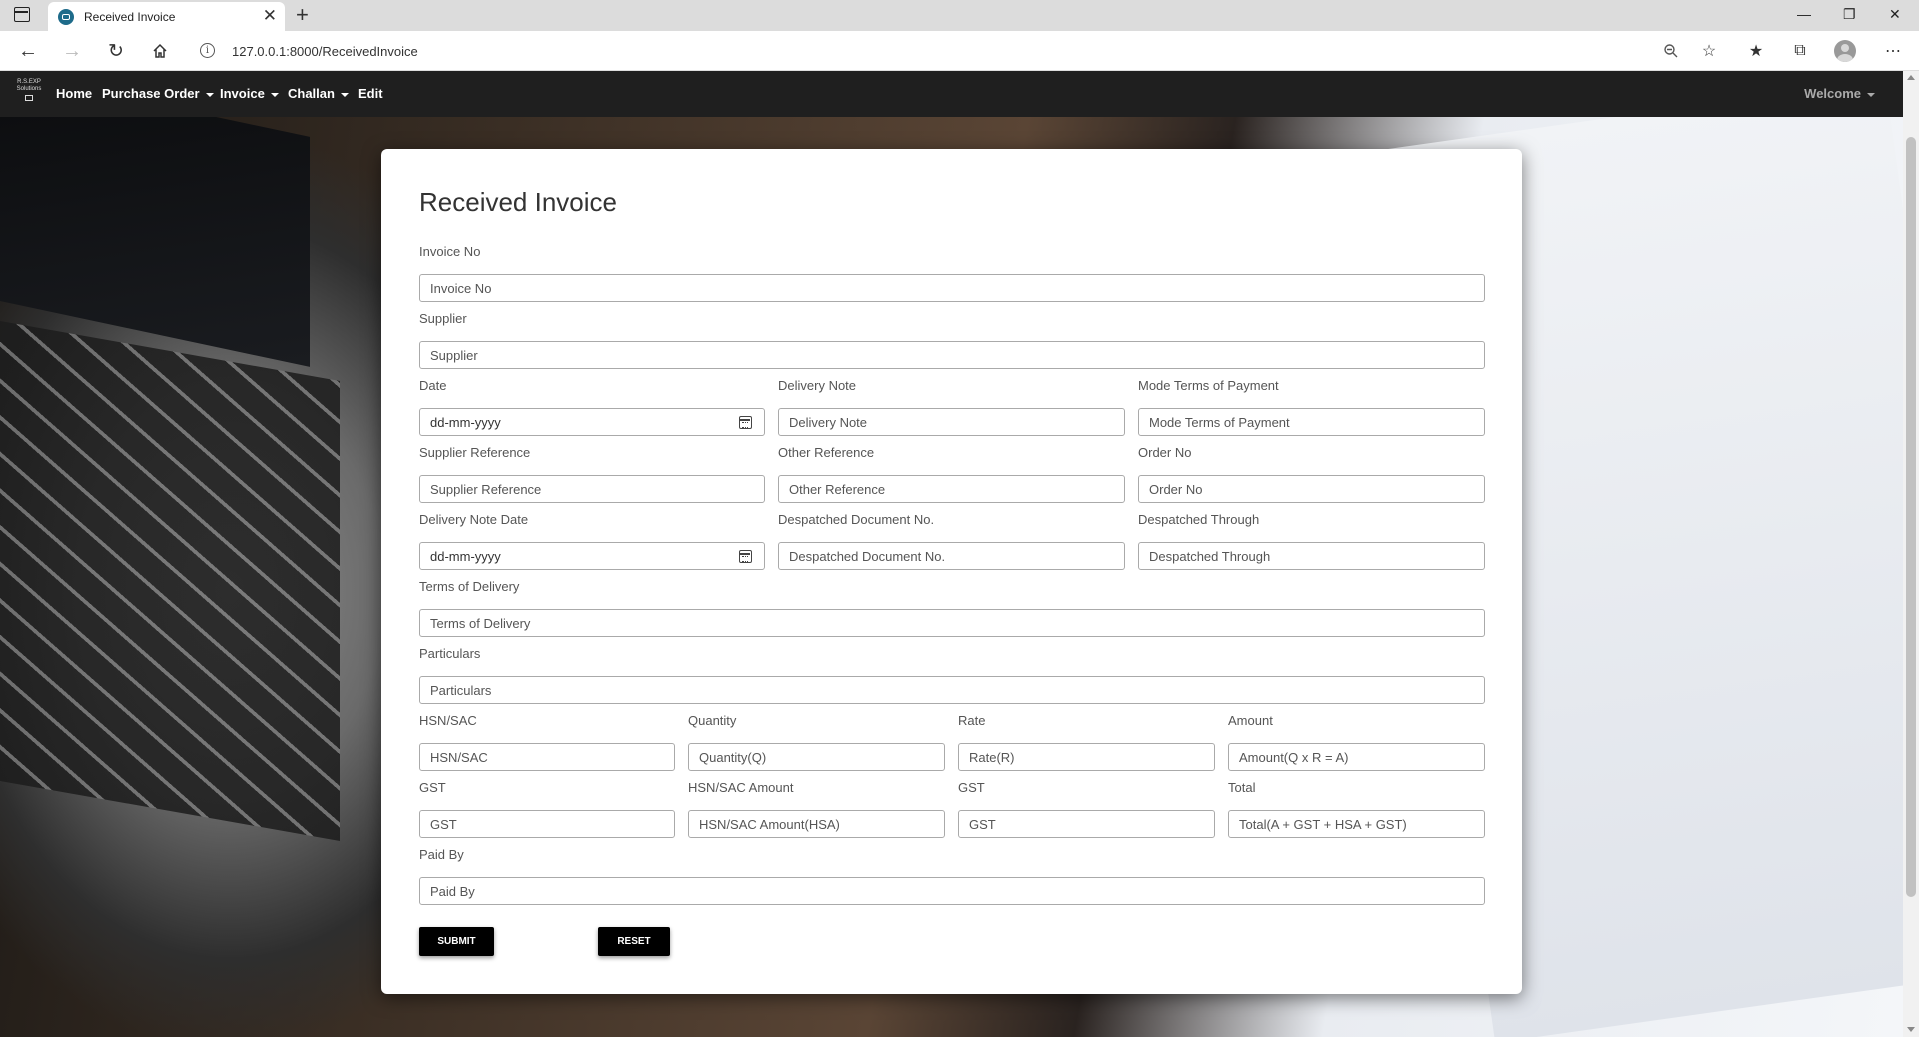  Describe the element at coordinates (1671, 51) in the screenshot. I see `zoom-icon` at that location.